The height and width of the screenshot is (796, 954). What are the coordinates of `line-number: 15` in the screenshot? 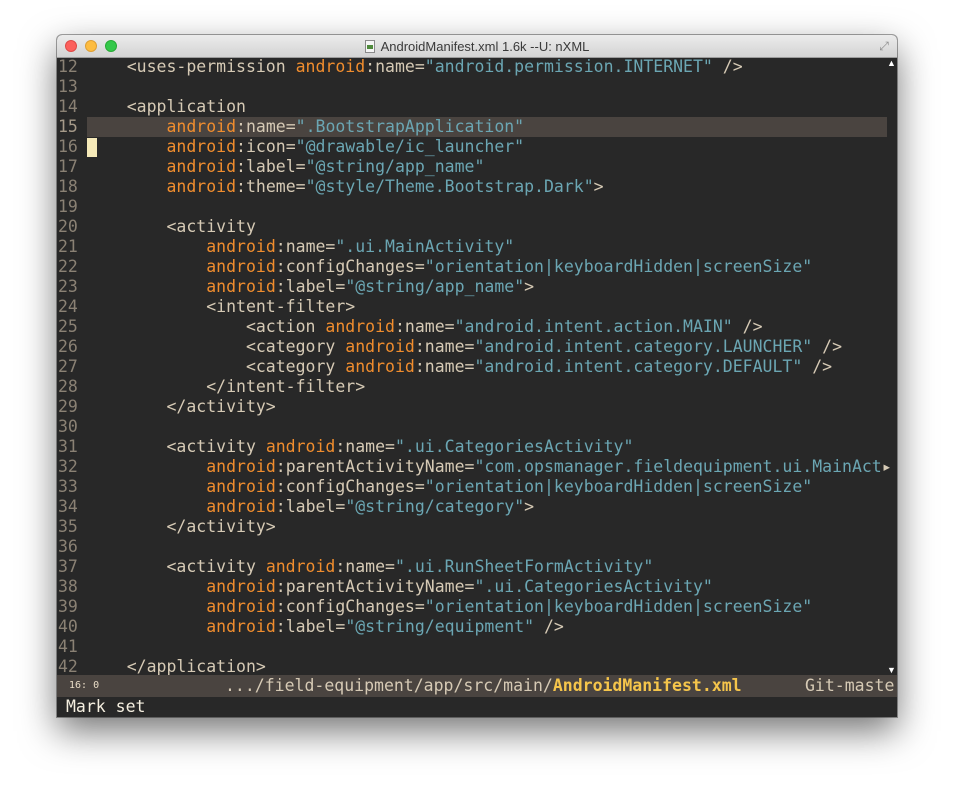 It's located at (68, 126).